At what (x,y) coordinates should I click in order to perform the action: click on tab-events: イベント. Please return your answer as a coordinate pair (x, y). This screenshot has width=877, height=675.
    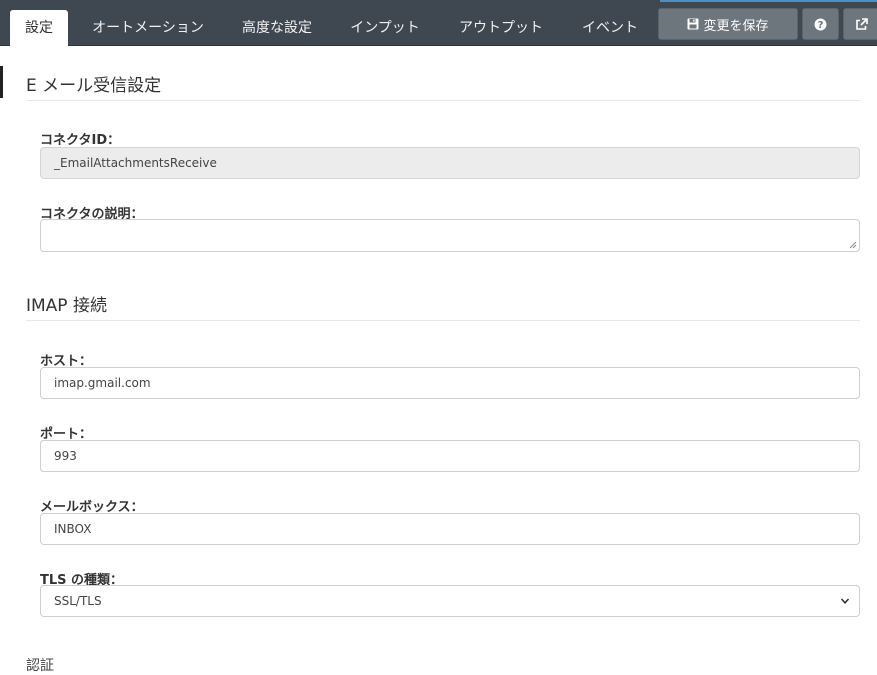
    Looking at the image, I should click on (610, 28).